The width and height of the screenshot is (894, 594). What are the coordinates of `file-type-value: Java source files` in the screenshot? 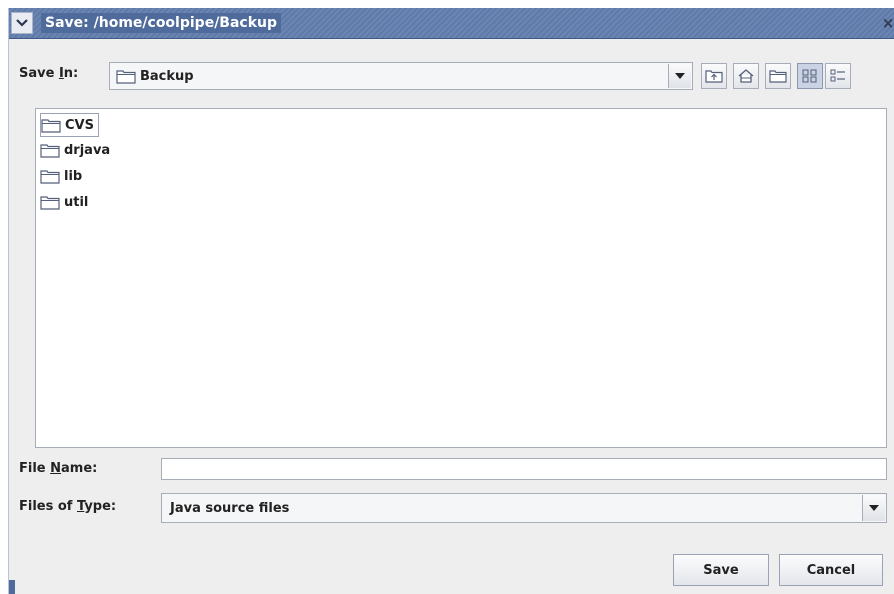 It's located at (230, 508).